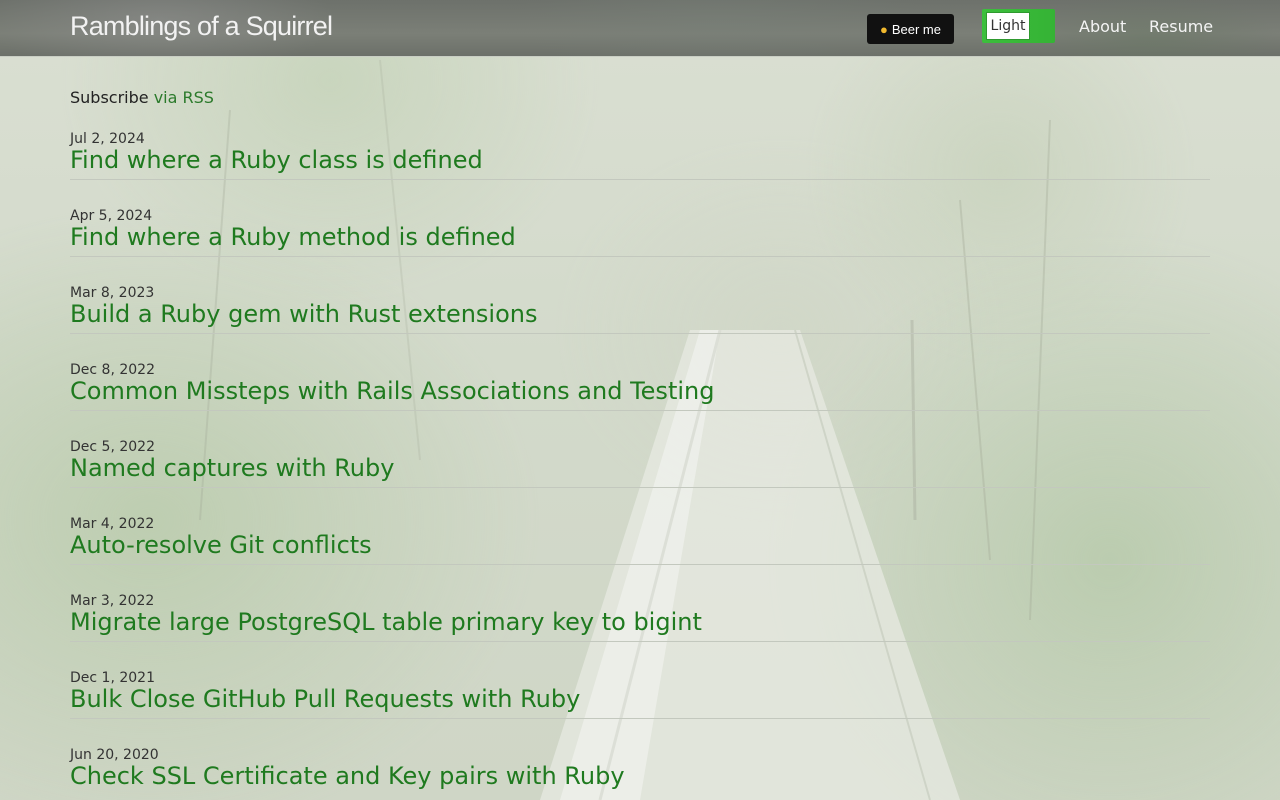 The width and height of the screenshot is (1280, 800). Describe the element at coordinates (884, 29) in the screenshot. I see `beer-mug-icon: ●` at that location.